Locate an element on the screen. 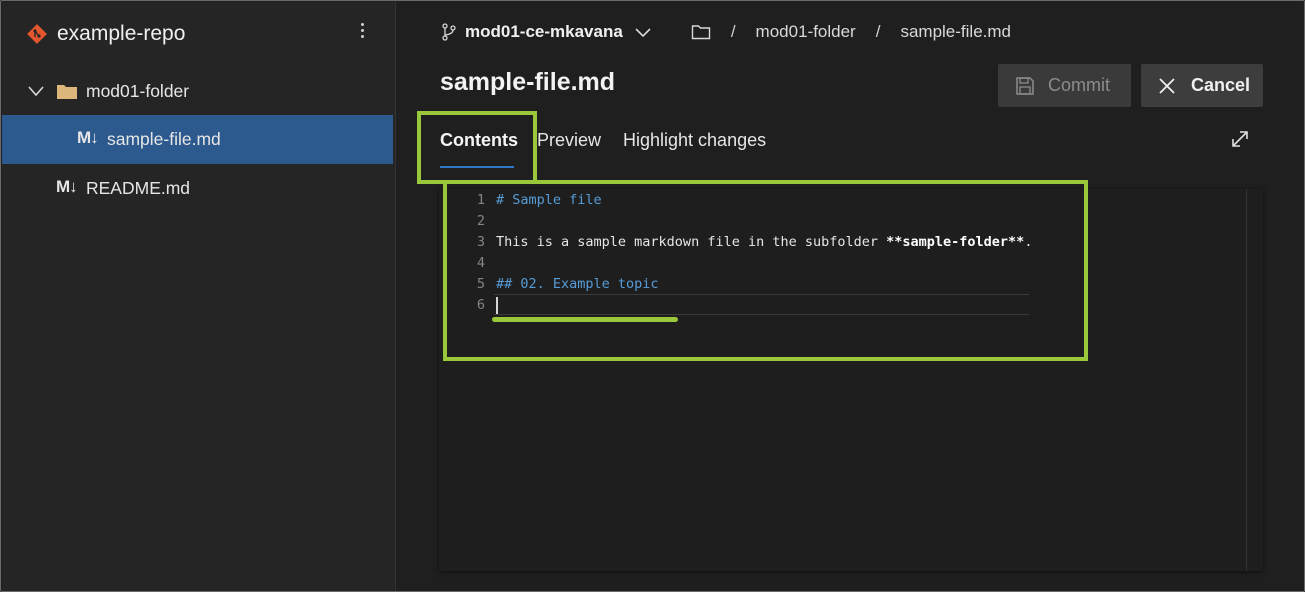 The height and width of the screenshot is (592, 1305). breadcrumb-folder: mod01-folder is located at coordinates (806, 32).